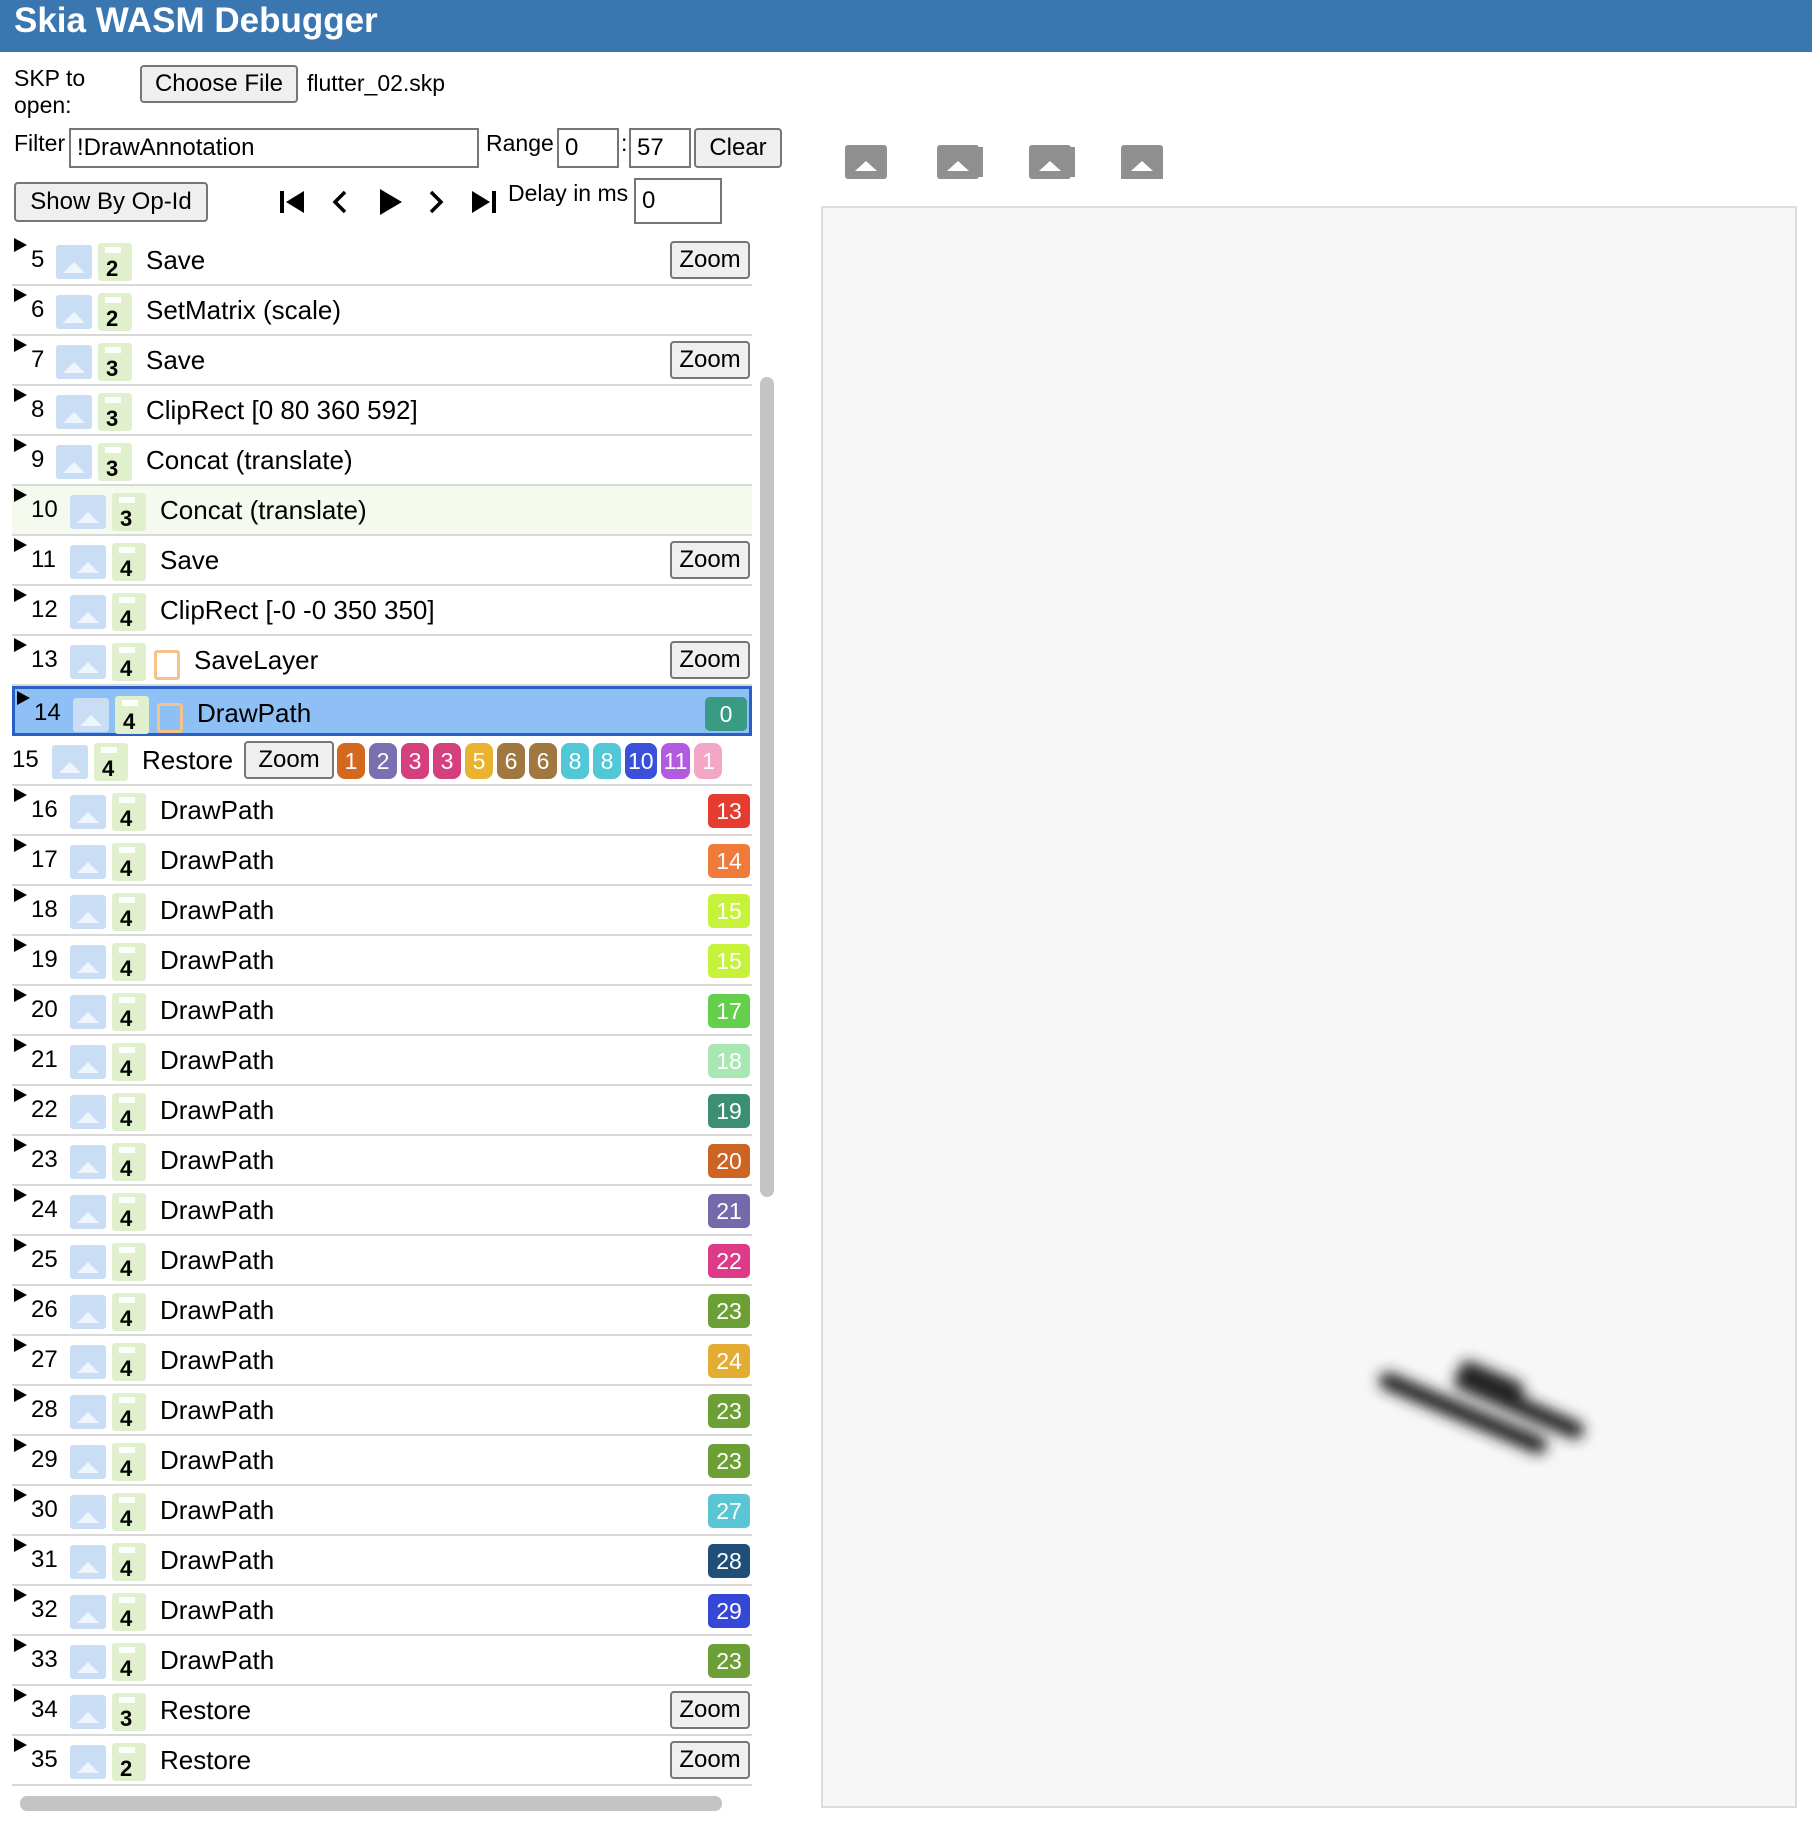 Image resolution: width=1812 pixels, height=1822 pixels. What do you see at coordinates (729, 1511) in the screenshot?
I see `command-badge: 27` at bounding box center [729, 1511].